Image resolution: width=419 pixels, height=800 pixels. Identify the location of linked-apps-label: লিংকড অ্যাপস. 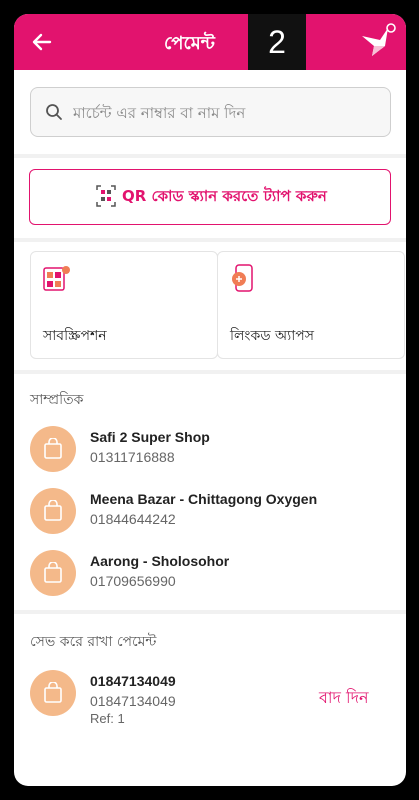
(272, 336).